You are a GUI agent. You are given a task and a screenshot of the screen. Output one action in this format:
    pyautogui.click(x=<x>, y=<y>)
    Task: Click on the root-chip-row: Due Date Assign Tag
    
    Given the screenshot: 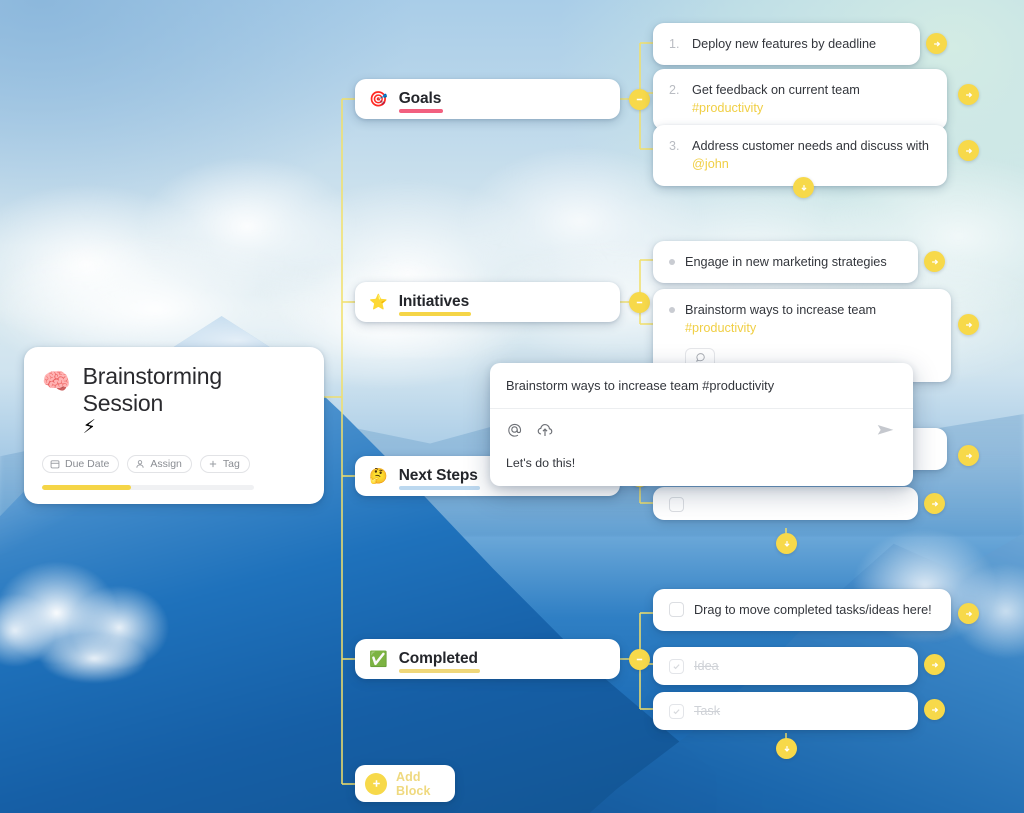 What is the action you would take?
    pyautogui.click(x=174, y=464)
    